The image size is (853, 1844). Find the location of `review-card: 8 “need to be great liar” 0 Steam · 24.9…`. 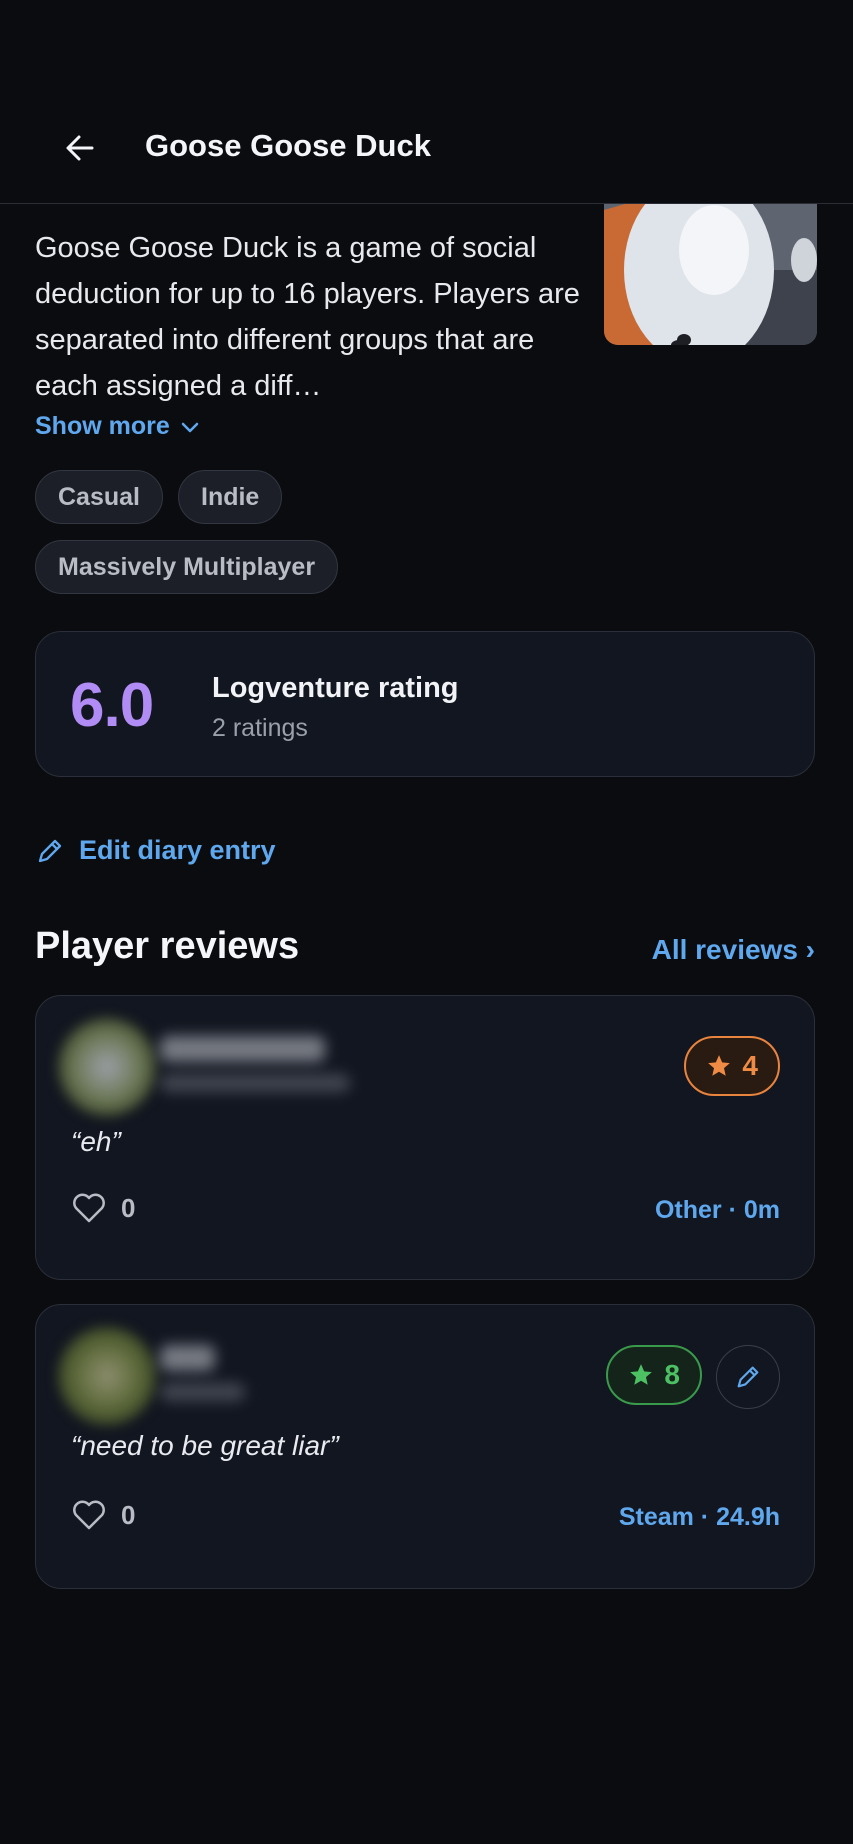

review-card: 8 “need to be great liar” 0 Steam · 24.9… is located at coordinates (425, 1446).